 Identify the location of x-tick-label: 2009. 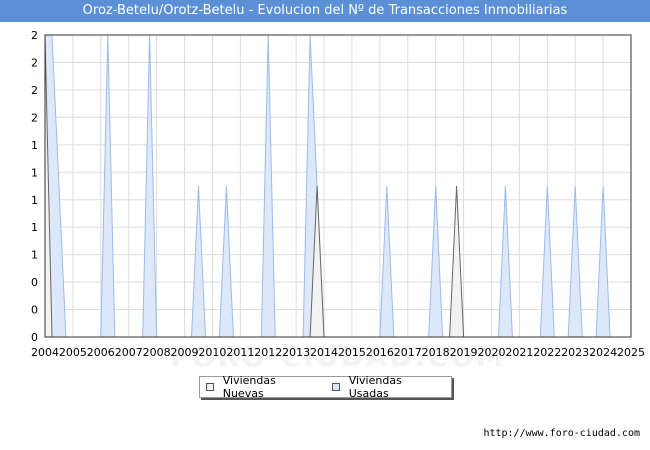
(185, 352).